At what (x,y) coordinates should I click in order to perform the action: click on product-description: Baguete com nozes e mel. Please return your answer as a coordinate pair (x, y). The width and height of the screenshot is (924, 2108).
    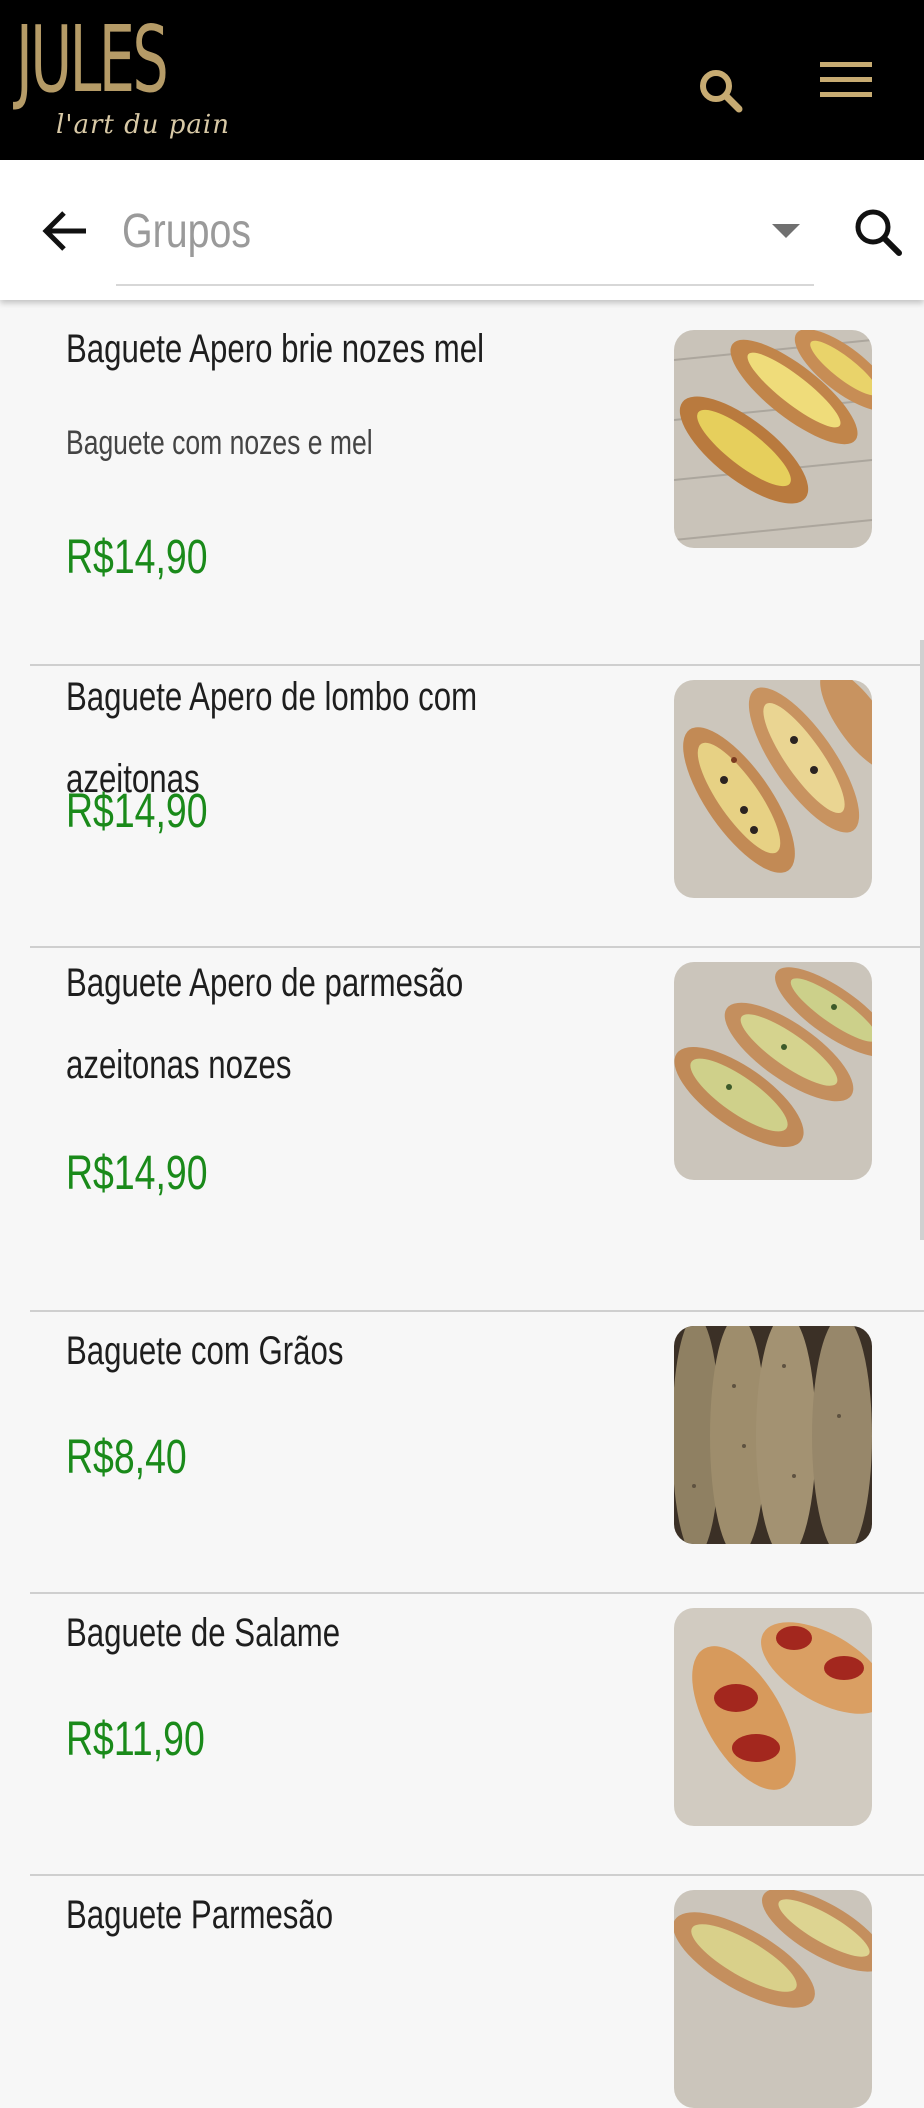
    Looking at the image, I should click on (219, 443).